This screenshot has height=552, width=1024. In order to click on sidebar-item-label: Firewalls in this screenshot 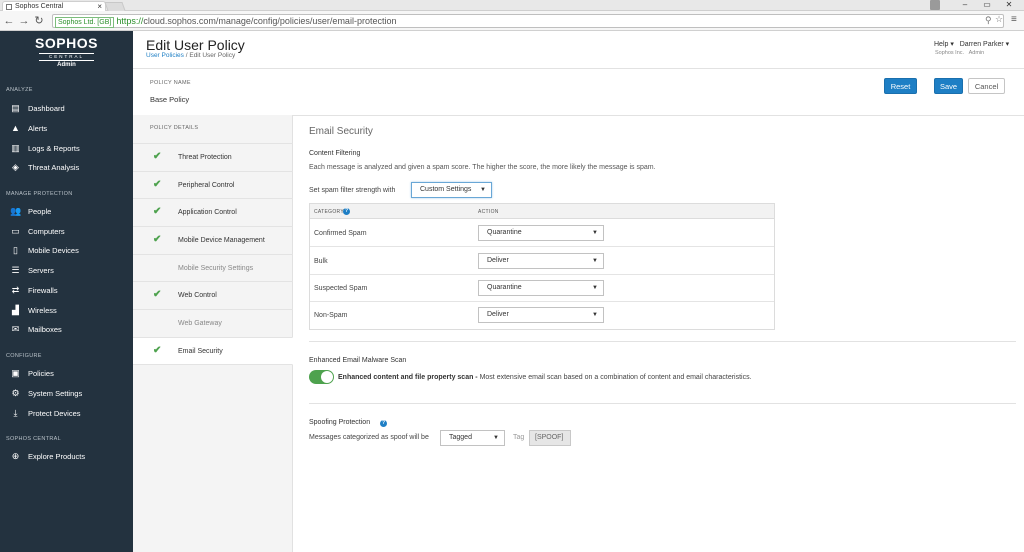, I will do `click(43, 290)`.